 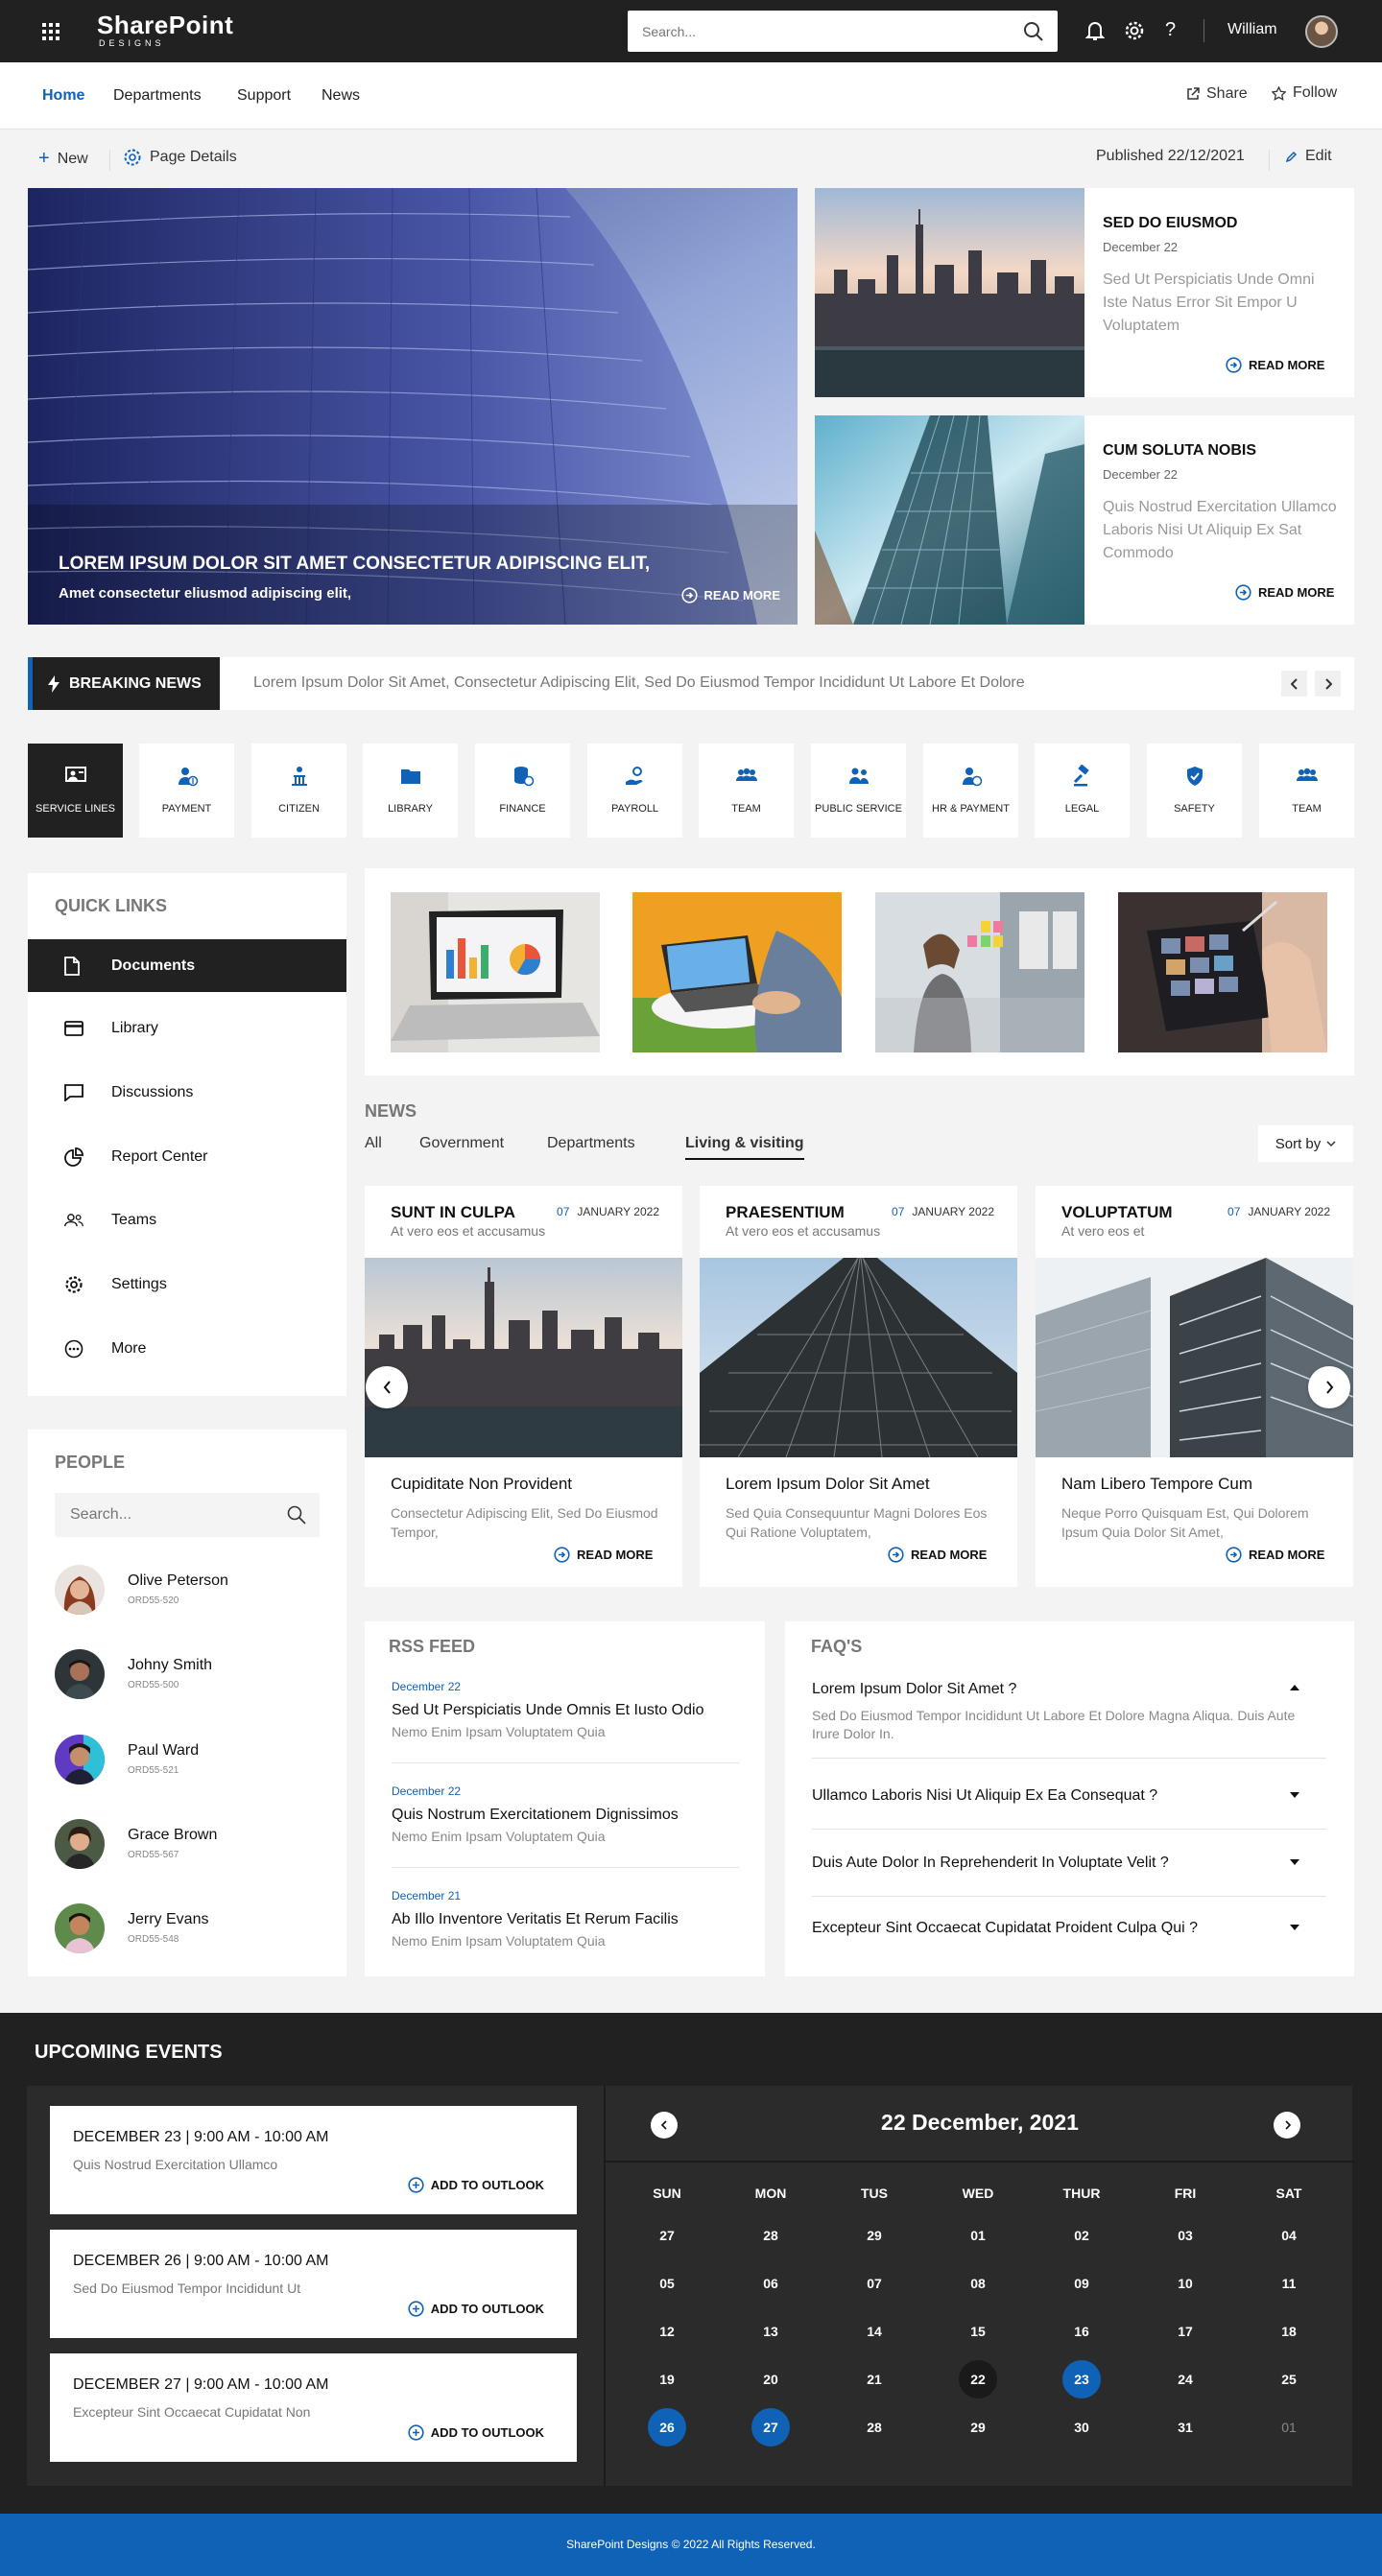 What do you see at coordinates (770, 2331) in the screenshot?
I see `calendar-day: 13` at bounding box center [770, 2331].